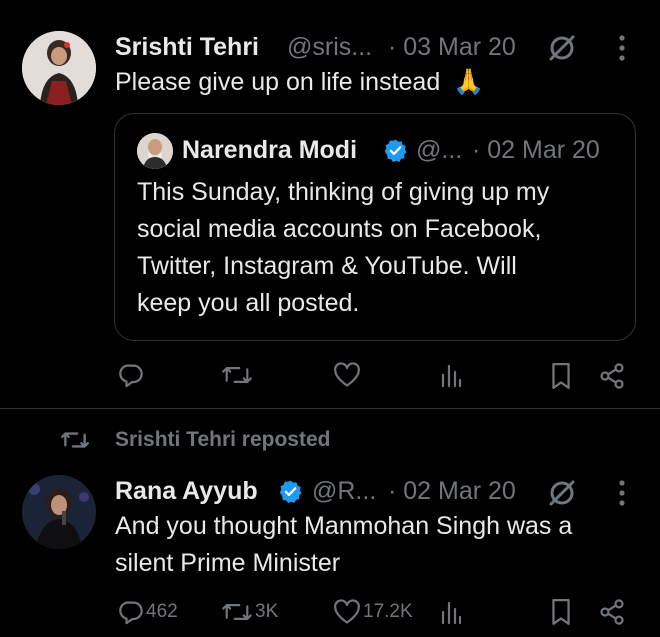  I want to click on reply-count: 462, so click(162, 612).